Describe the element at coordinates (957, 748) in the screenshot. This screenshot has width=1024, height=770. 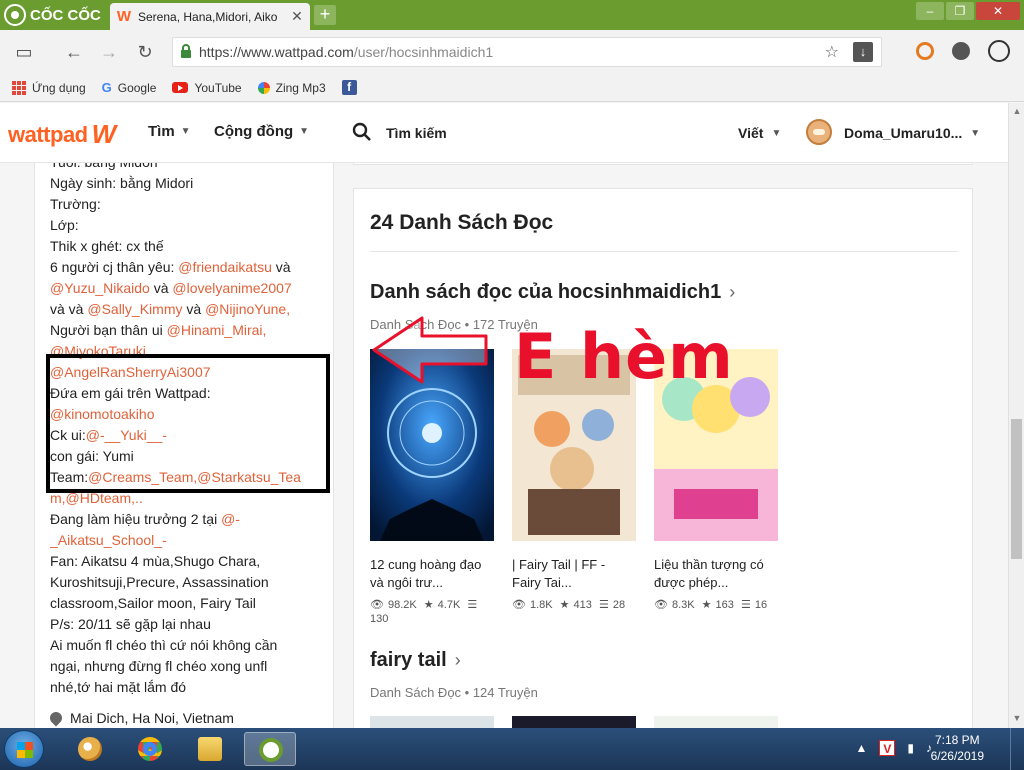
I see `clock: 7:18 PM 6/26/2019` at that location.